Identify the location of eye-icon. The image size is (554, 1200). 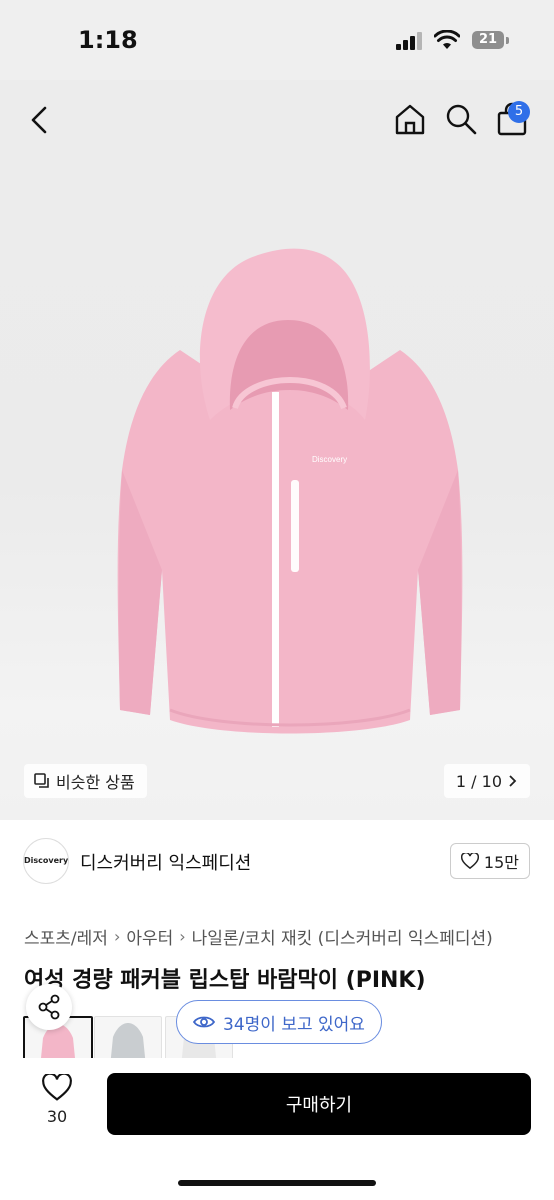
(204, 1022).